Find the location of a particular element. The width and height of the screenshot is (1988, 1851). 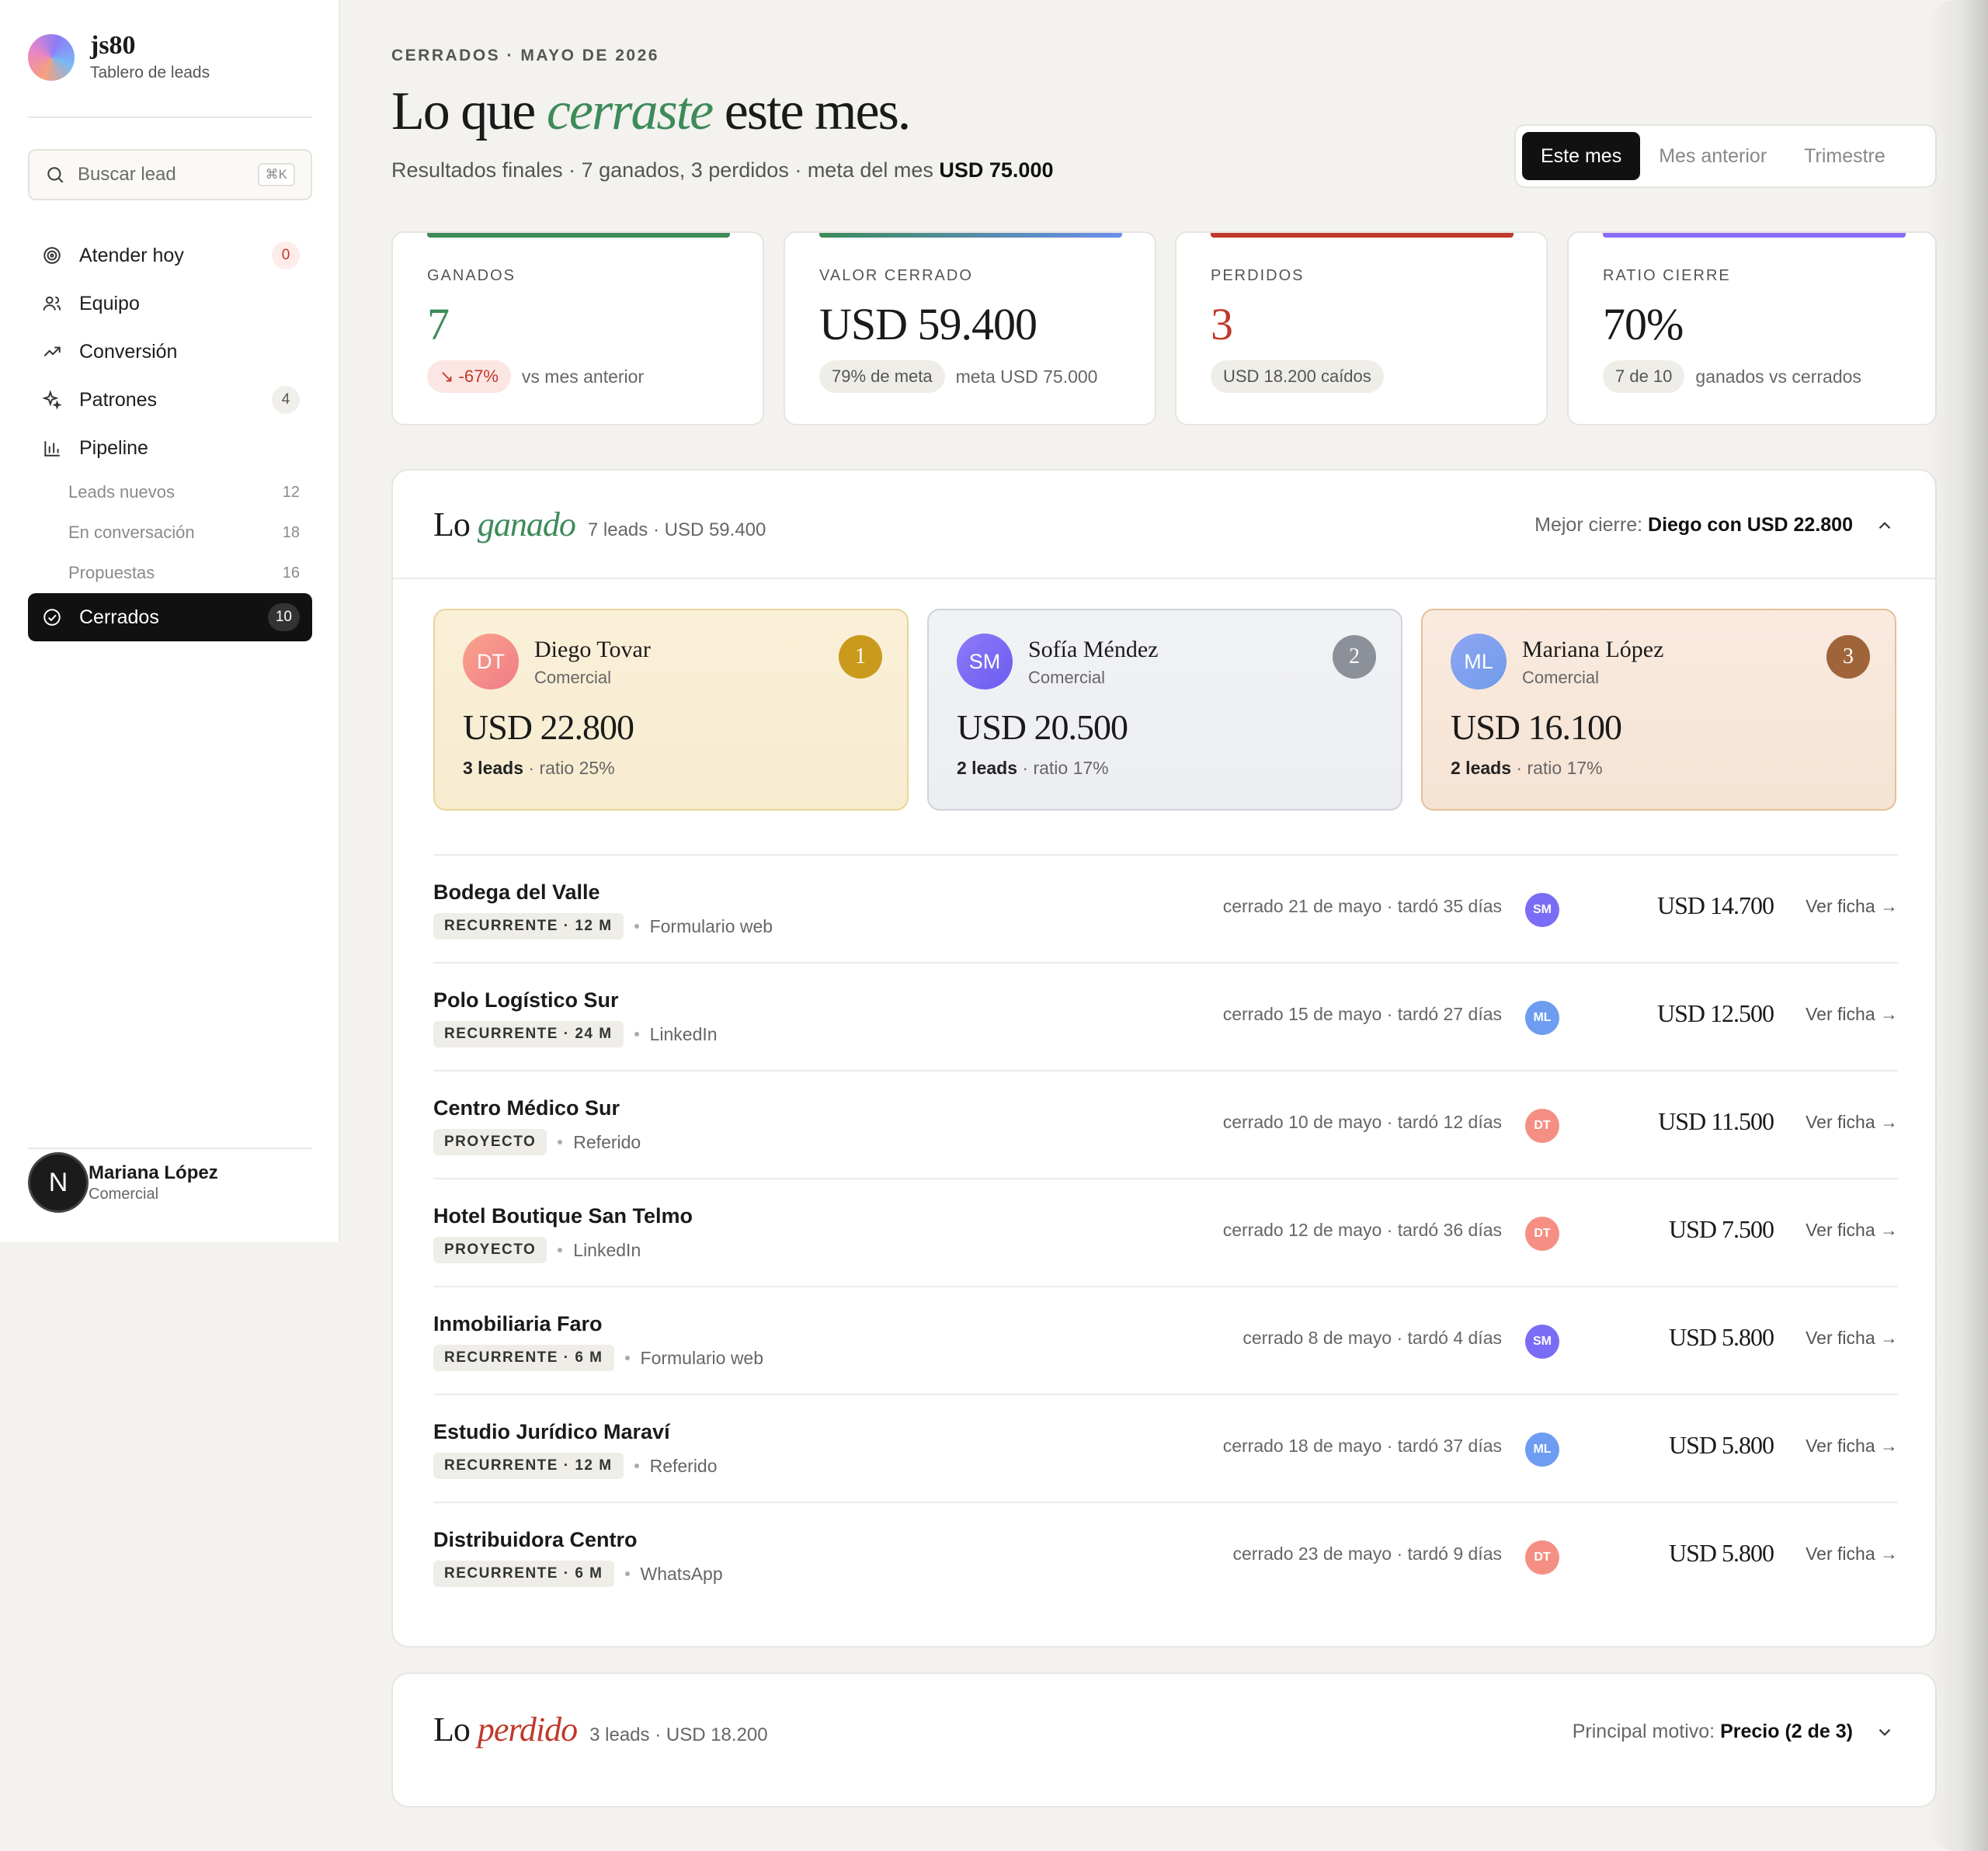

search-input: Buscar lead ⌘K is located at coordinates (170, 175).